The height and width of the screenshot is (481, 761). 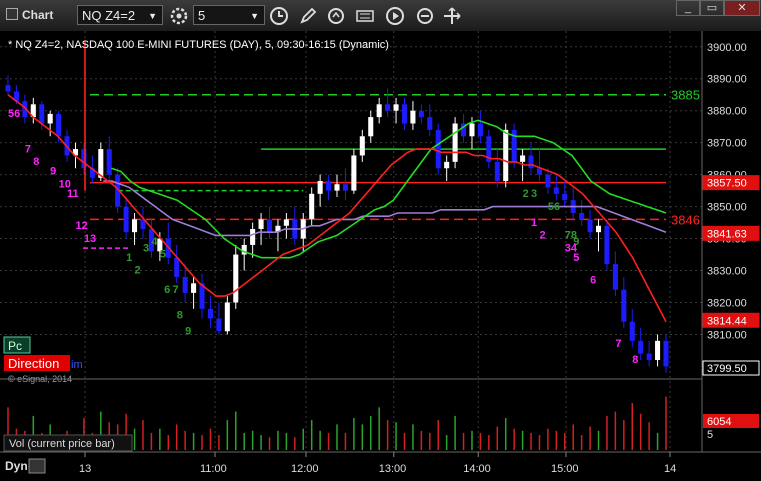 I want to click on play-icon, so click(x=395, y=16).